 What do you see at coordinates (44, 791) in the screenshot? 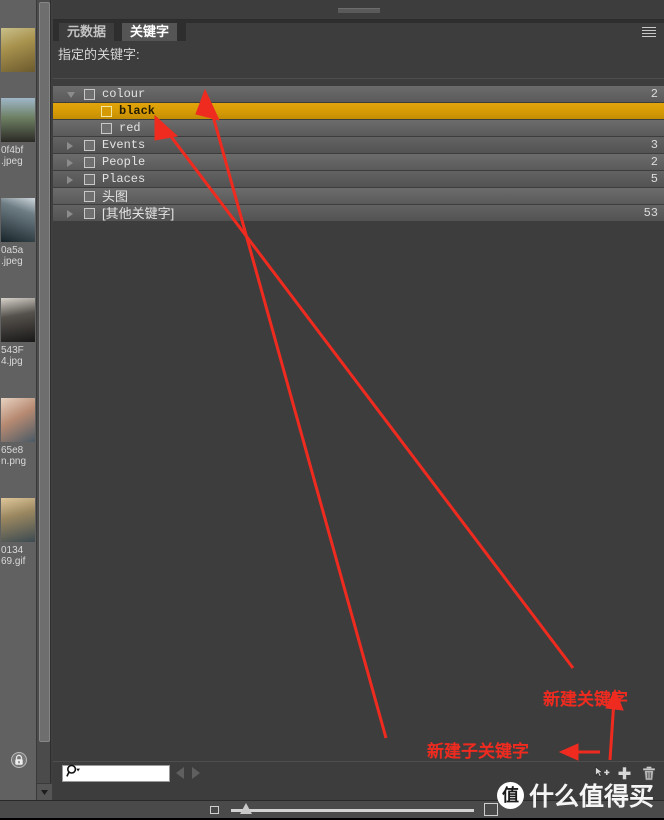
I see `scroll-down-arrow-icon` at bounding box center [44, 791].